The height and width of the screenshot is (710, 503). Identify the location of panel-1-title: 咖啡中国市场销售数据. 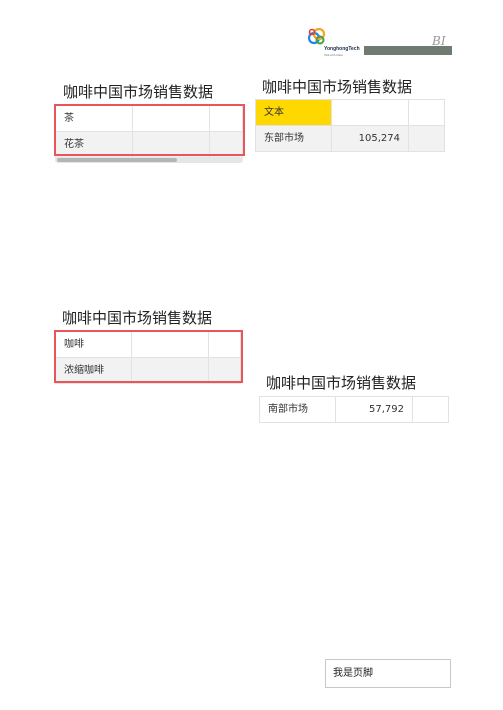
(138, 92).